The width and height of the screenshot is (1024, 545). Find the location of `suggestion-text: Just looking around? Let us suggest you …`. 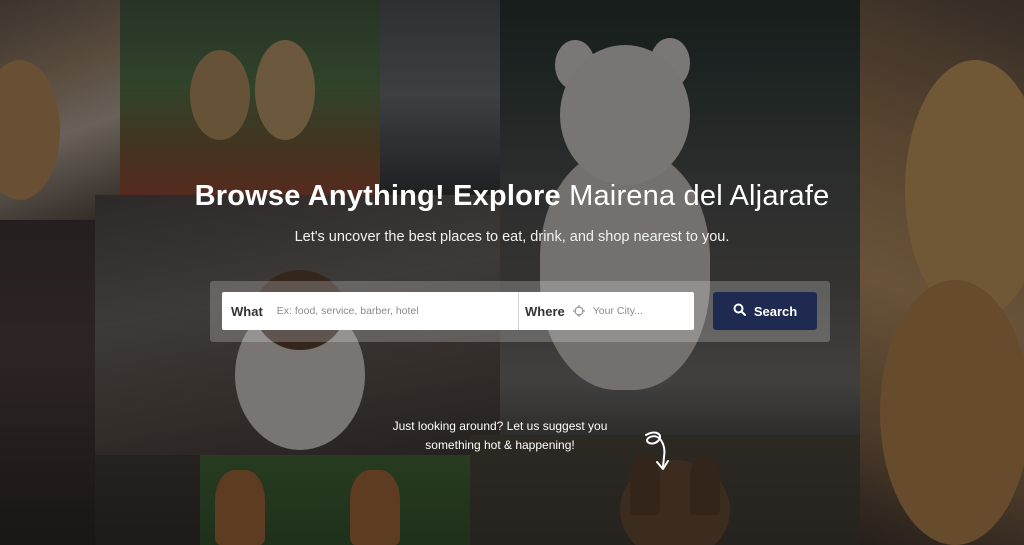

suggestion-text: Just looking around? Let us suggest you … is located at coordinates (500, 436).